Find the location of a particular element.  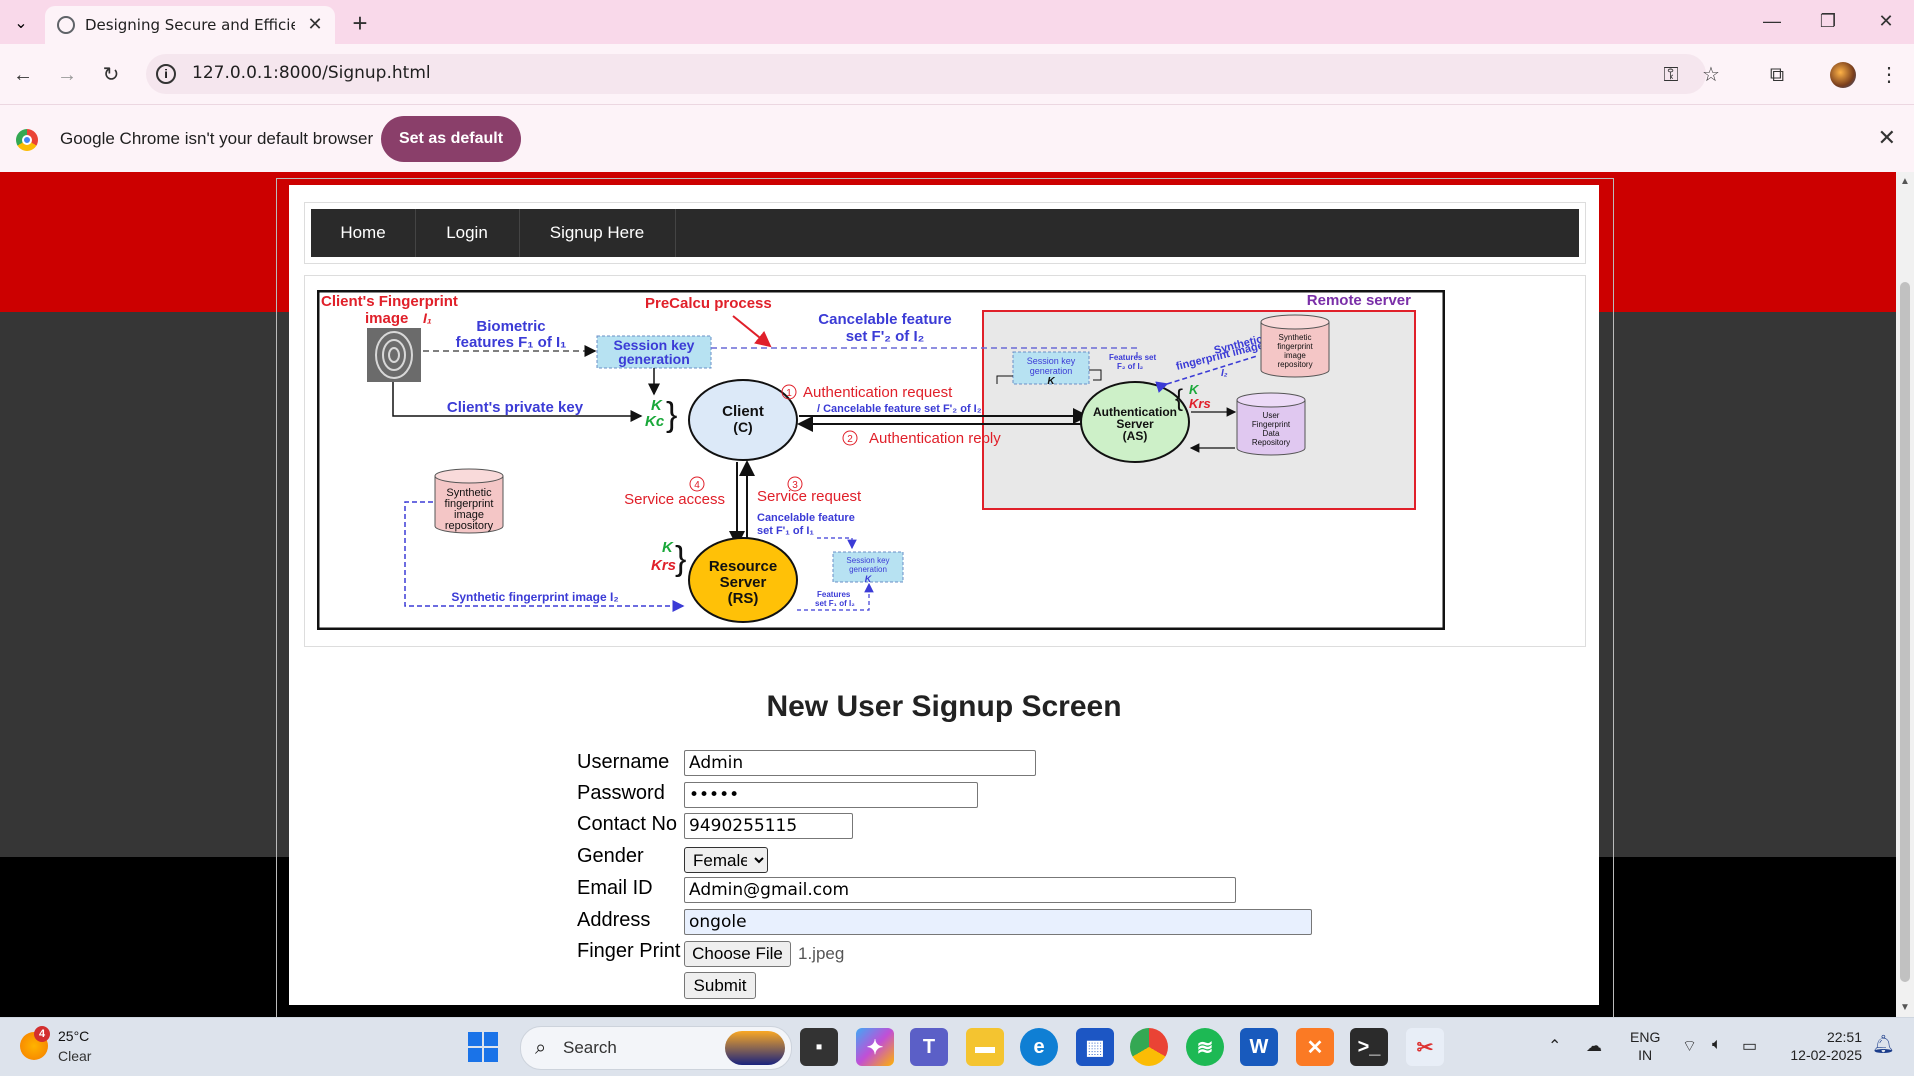

auth-request-sub-label: / Cancelable feature set F'₂ of I₂ is located at coordinates (899, 409).